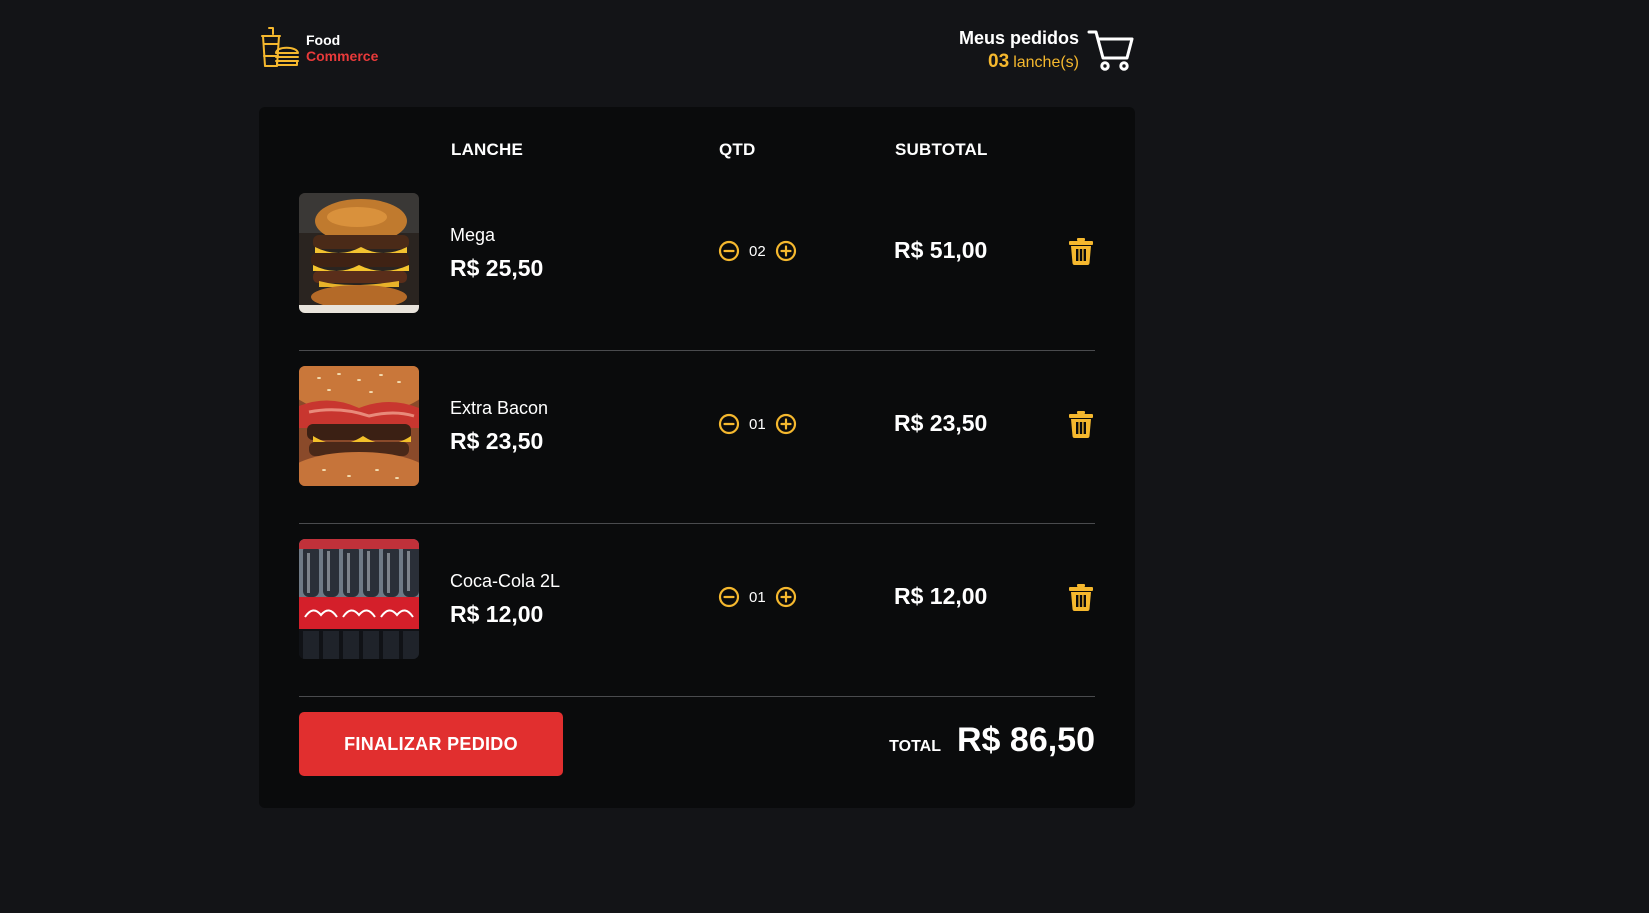 Image resolution: width=1649 pixels, height=913 pixels. I want to click on total-label: TOTAL, so click(915, 746).